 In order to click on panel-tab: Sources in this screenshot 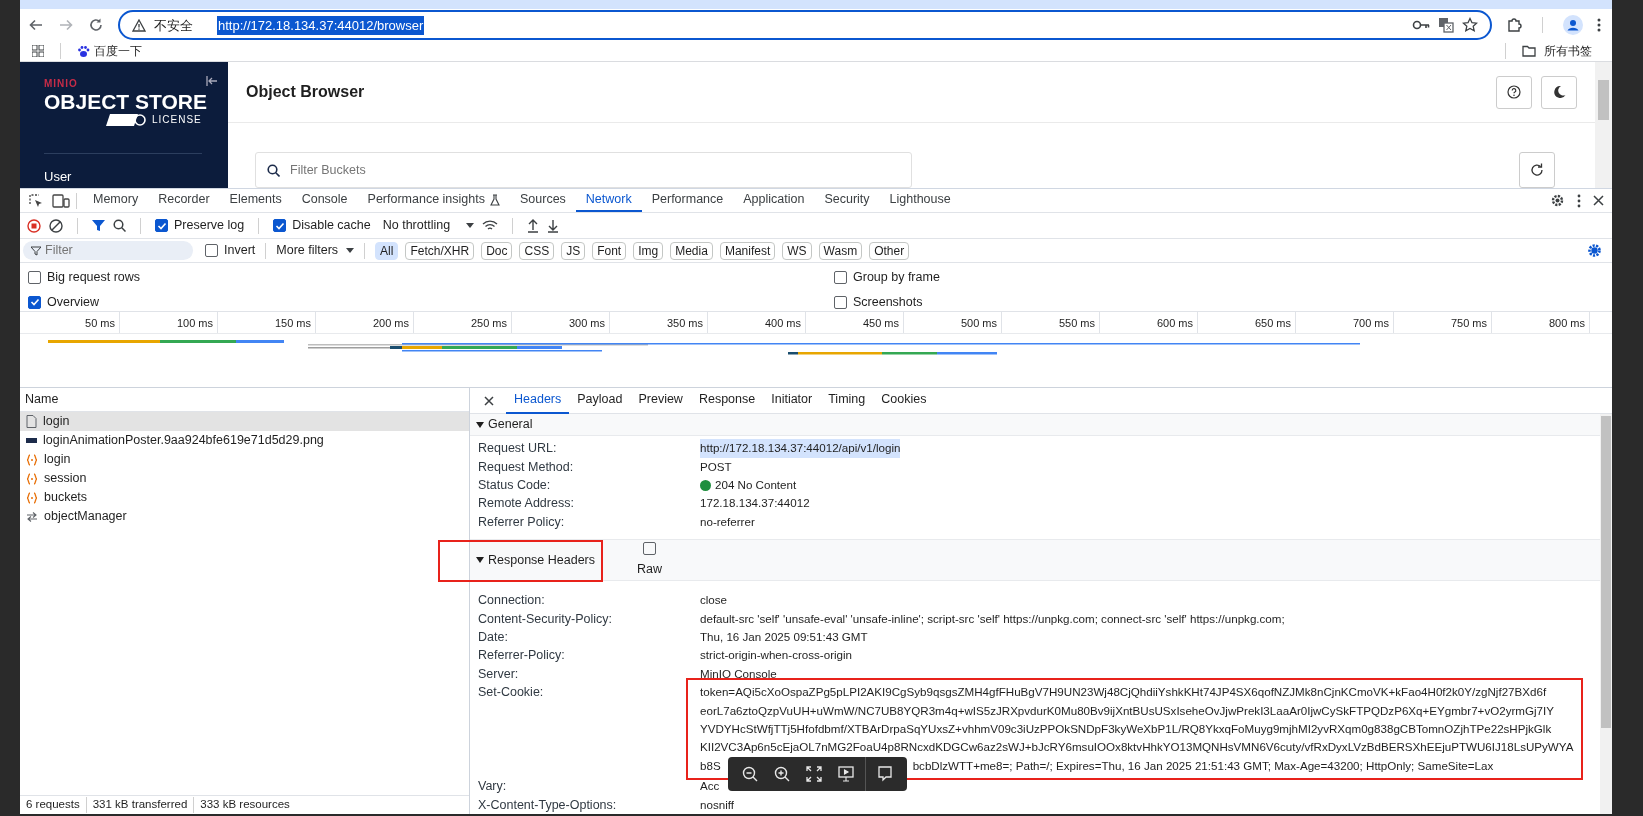, I will do `click(543, 201)`.